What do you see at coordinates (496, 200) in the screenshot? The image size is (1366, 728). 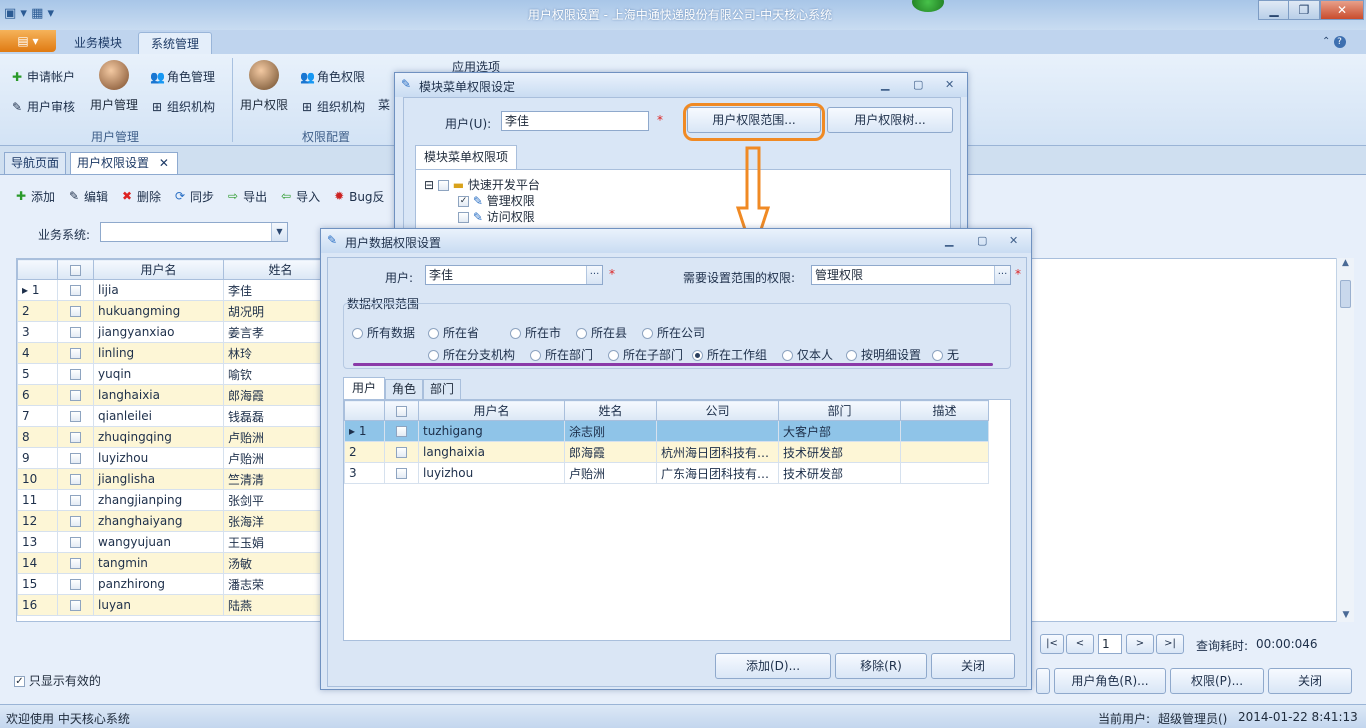 I see `tree-item-manage: ✓ ✎ 管理权限` at bounding box center [496, 200].